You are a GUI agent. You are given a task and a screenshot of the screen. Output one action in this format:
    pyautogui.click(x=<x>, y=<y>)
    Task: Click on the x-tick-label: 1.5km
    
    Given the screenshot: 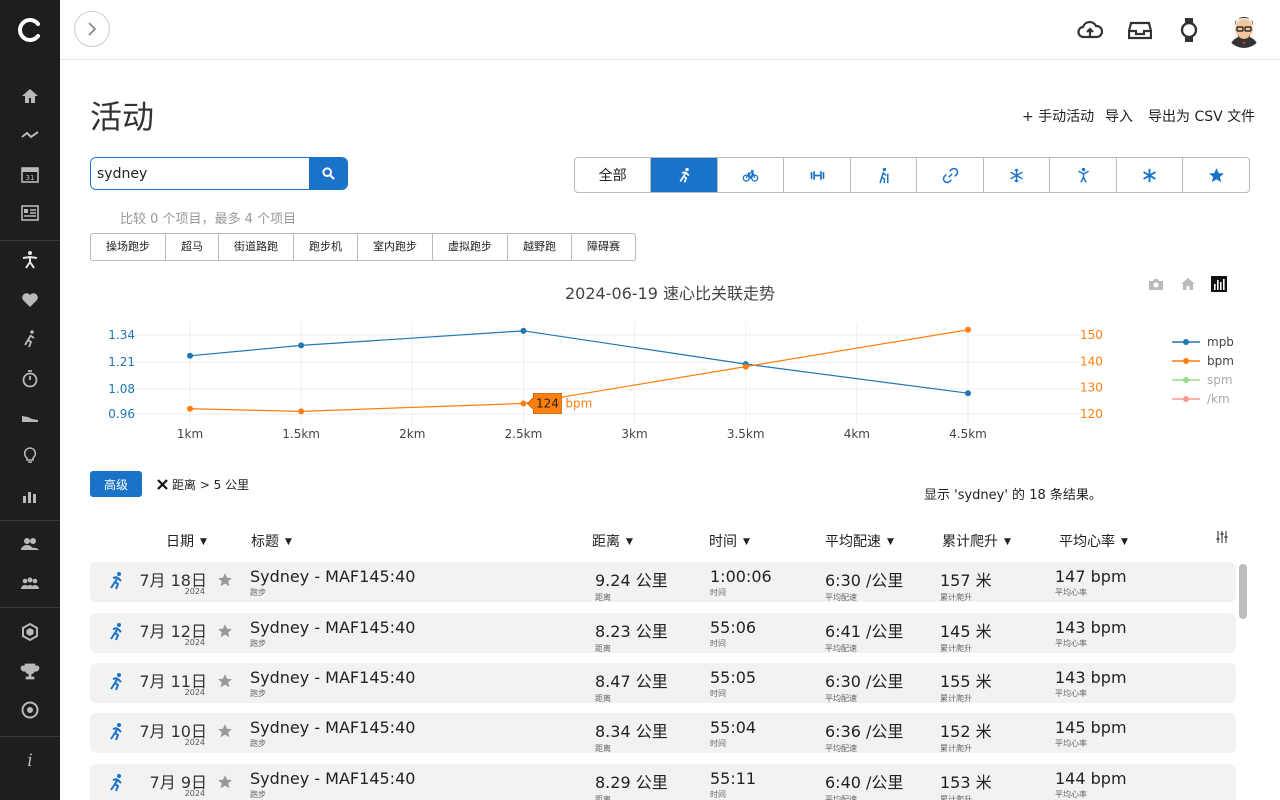 What is the action you would take?
    pyautogui.click(x=301, y=434)
    